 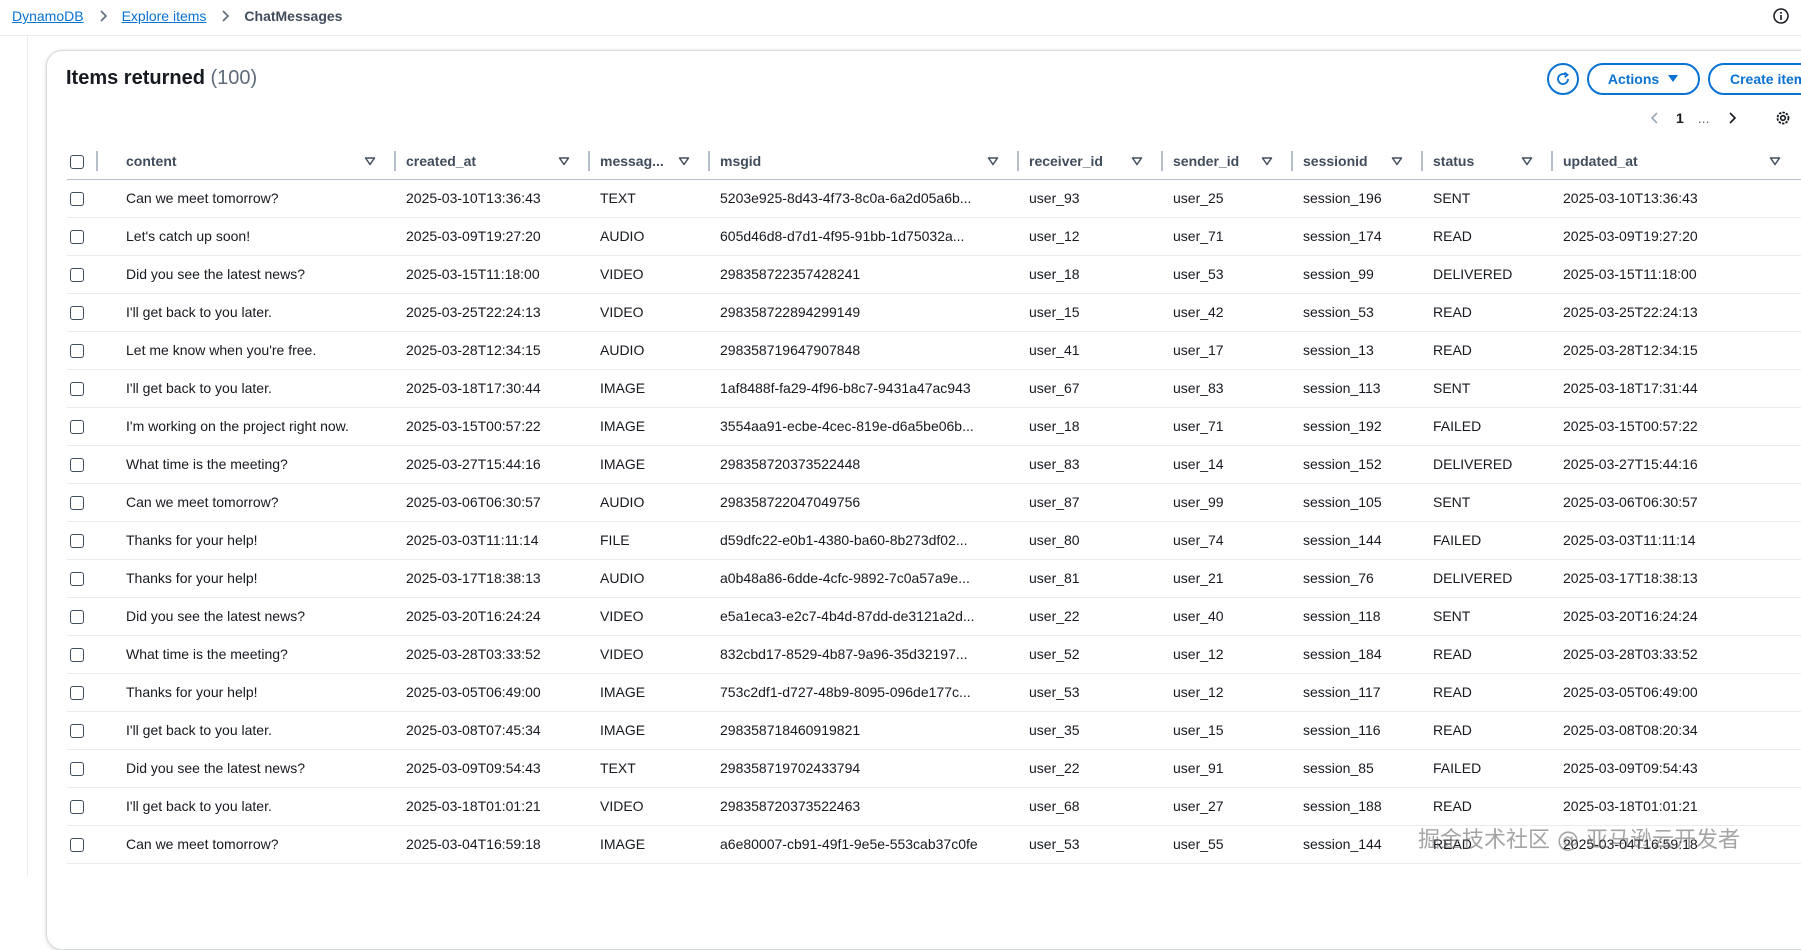 What do you see at coordinates (1228, 654) in the screenshot?
I see `cell-sender-id: user_12` at bounding box center [1228, 654].